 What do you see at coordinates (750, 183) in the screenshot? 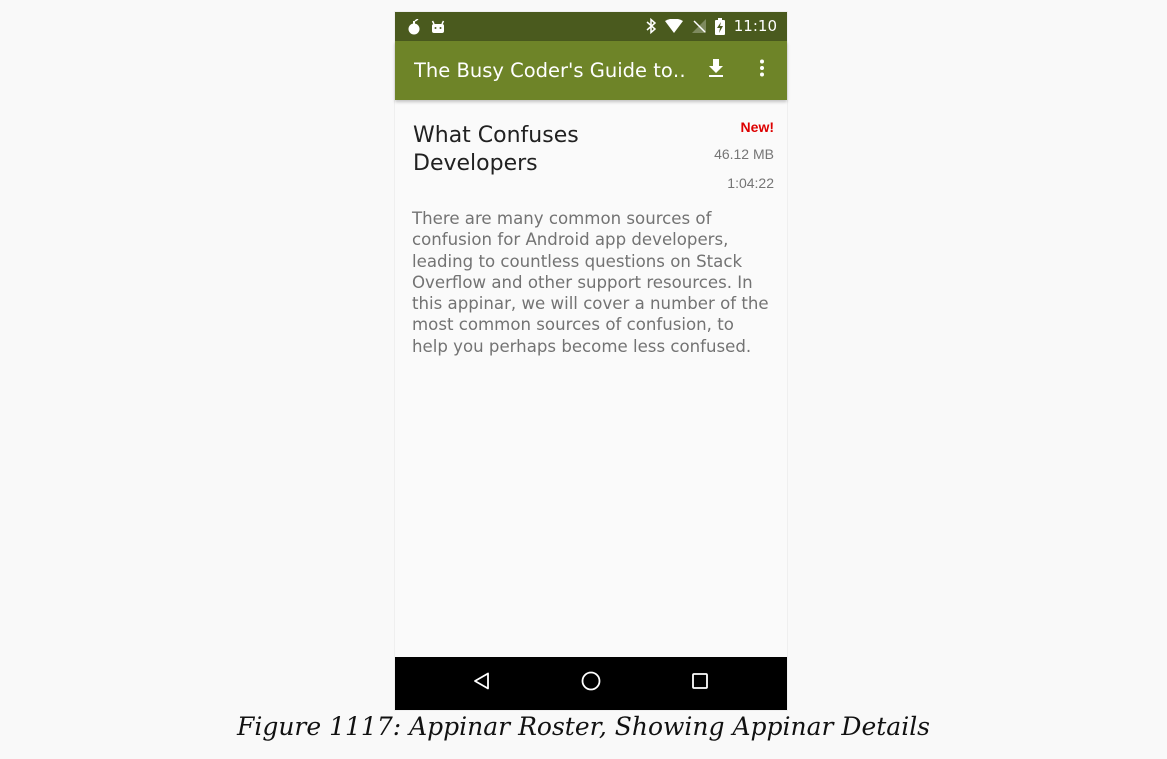
I see `duration: 1:04:22` at bounding box center [750, 183].